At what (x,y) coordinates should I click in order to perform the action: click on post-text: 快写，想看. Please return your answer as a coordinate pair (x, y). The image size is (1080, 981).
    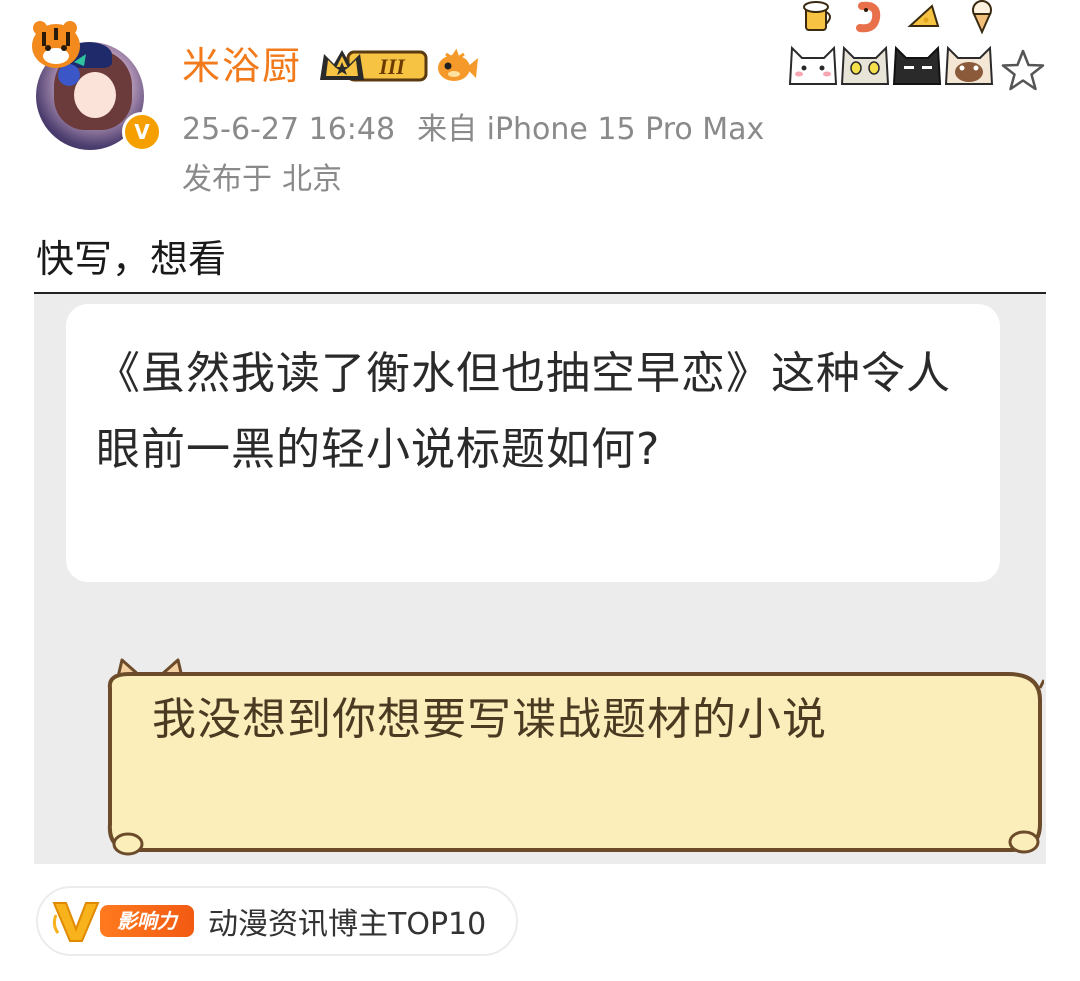
    Looking at the image, I should click on (131, 259).